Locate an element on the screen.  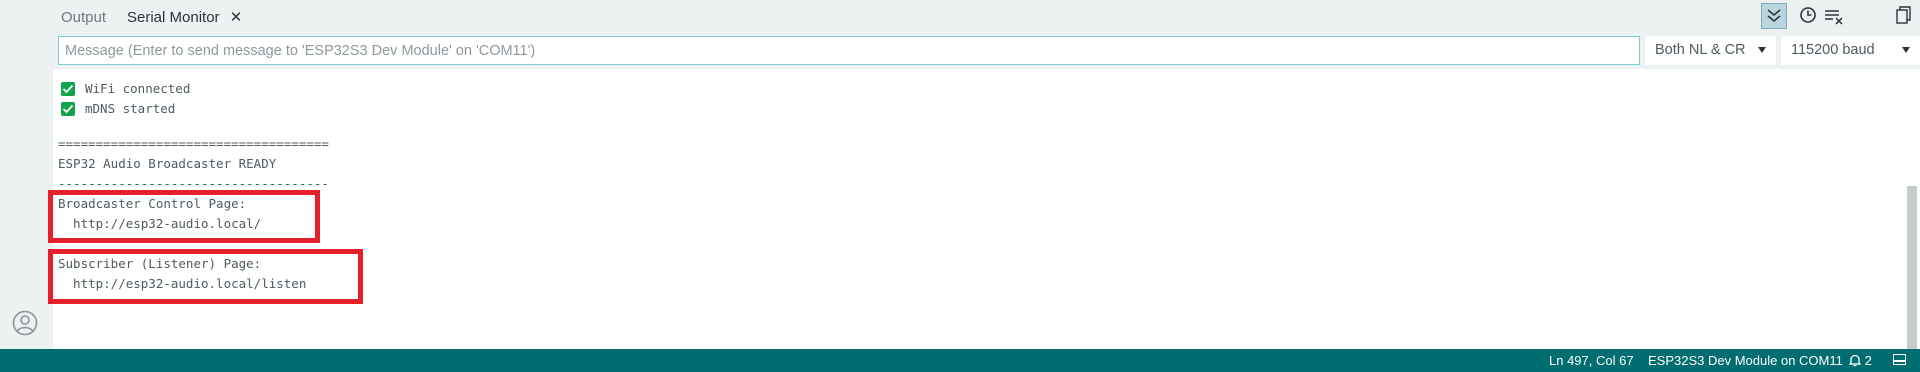
clear-output-icon is located at coordinates (1834, 16).